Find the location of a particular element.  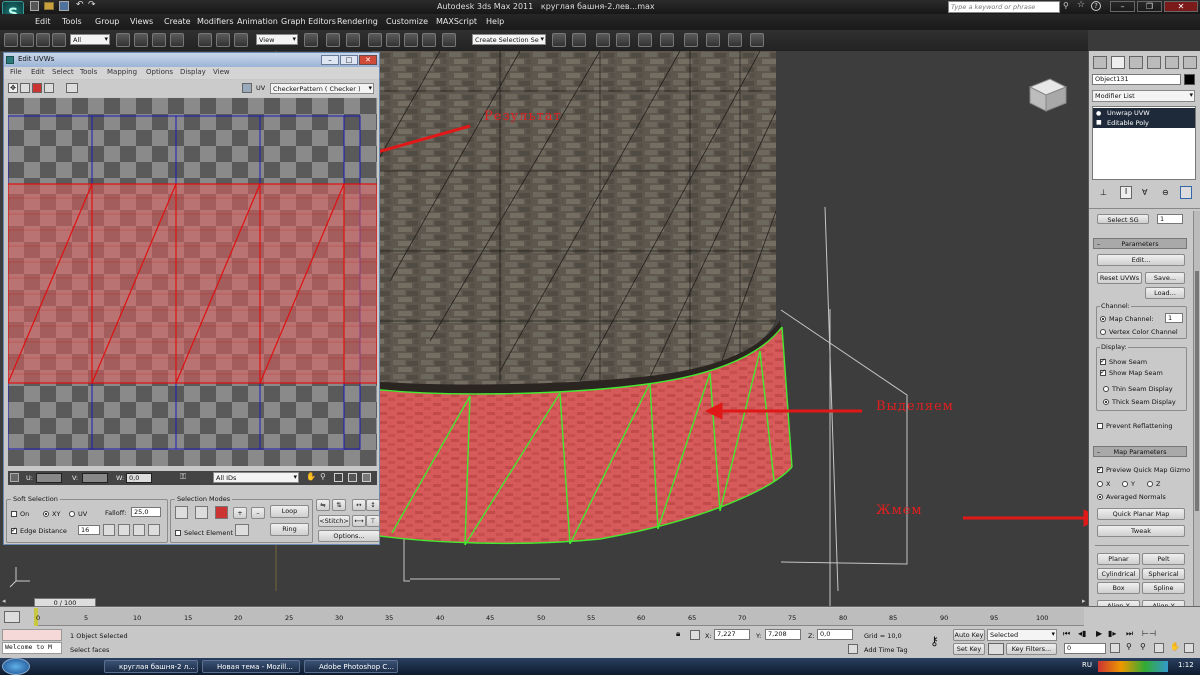

ref-coord-select: View is located at coordinates (277, 39).